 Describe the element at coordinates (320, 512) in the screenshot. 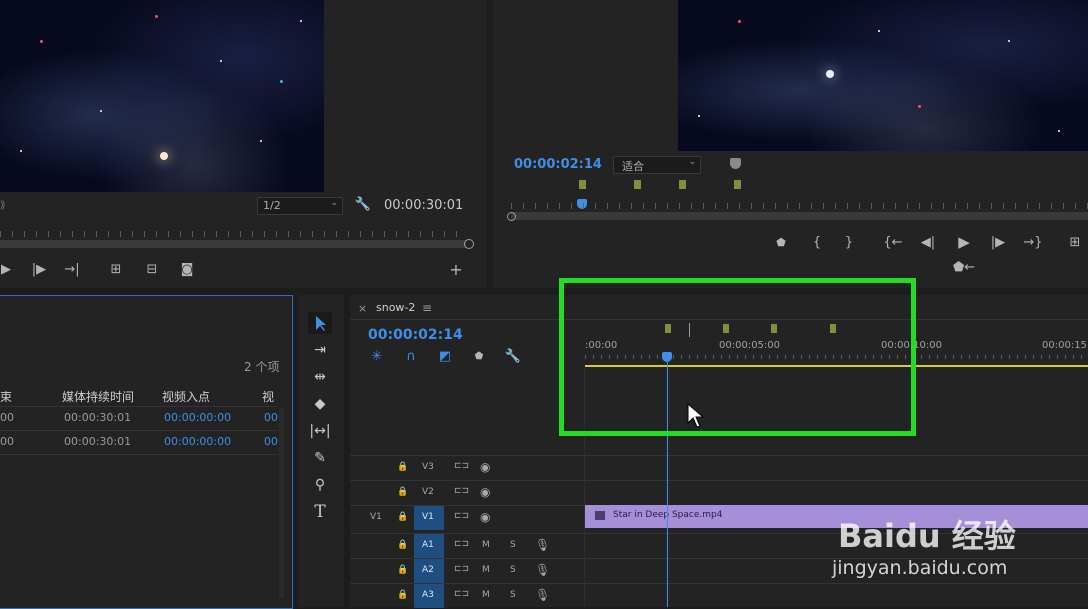

I see `type-tool-icon: T` at that location.